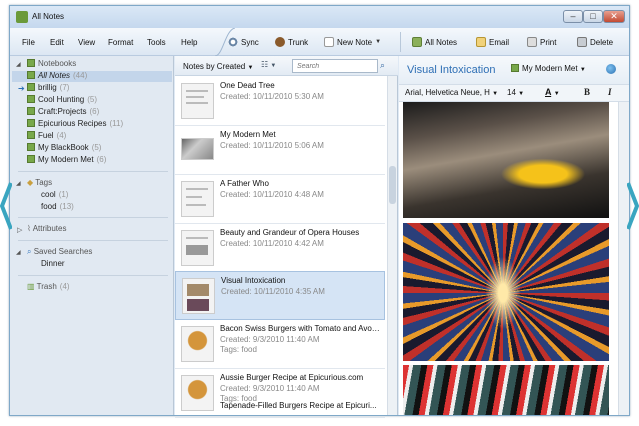  Describe the element at coordinates (610, 92) in the screenshot. I see `italic-button: I` at that location.